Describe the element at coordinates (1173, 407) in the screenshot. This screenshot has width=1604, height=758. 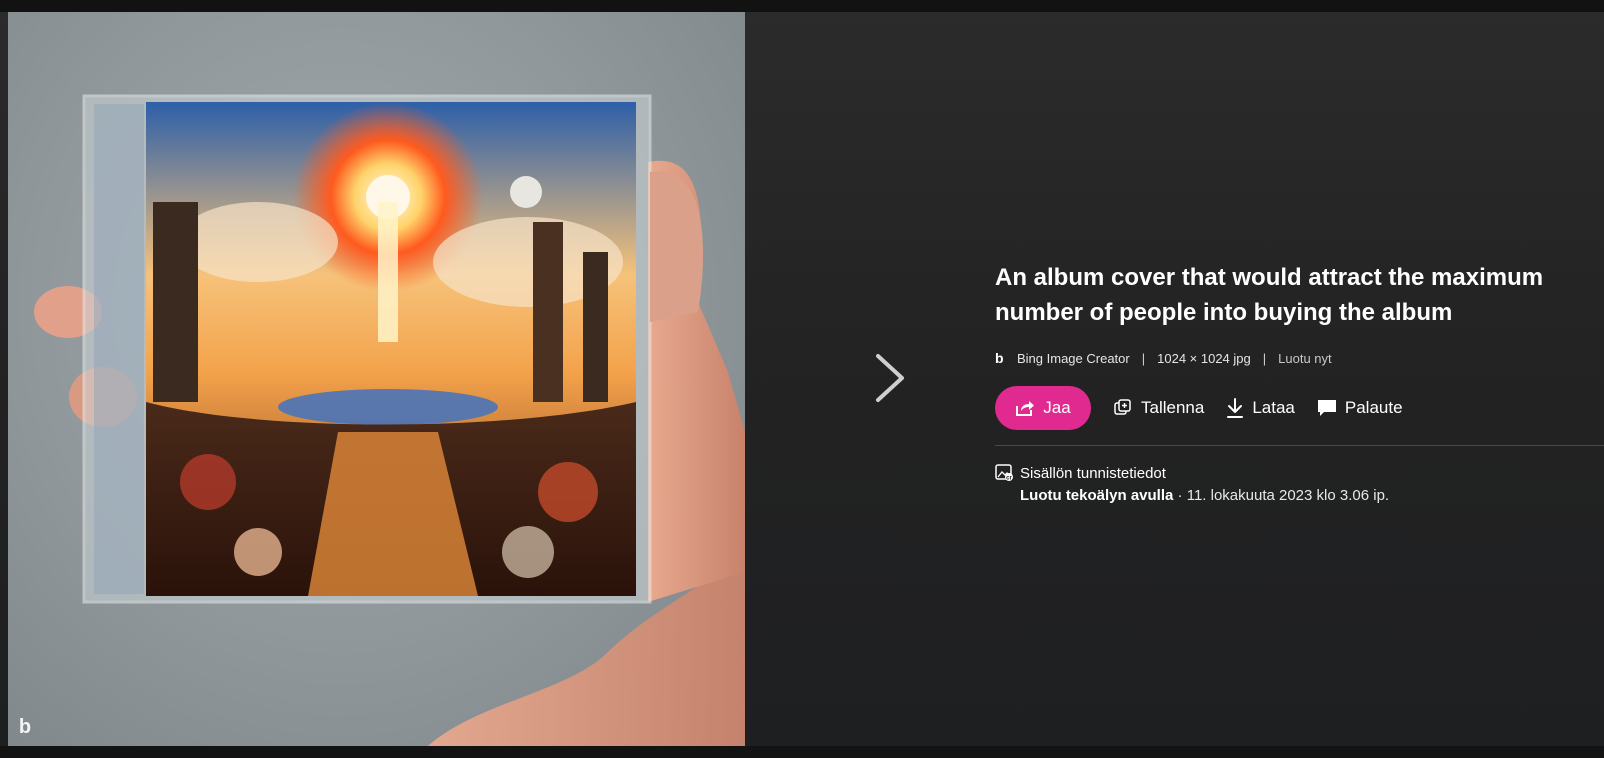
I see `save-label: Tallenna` at that location.